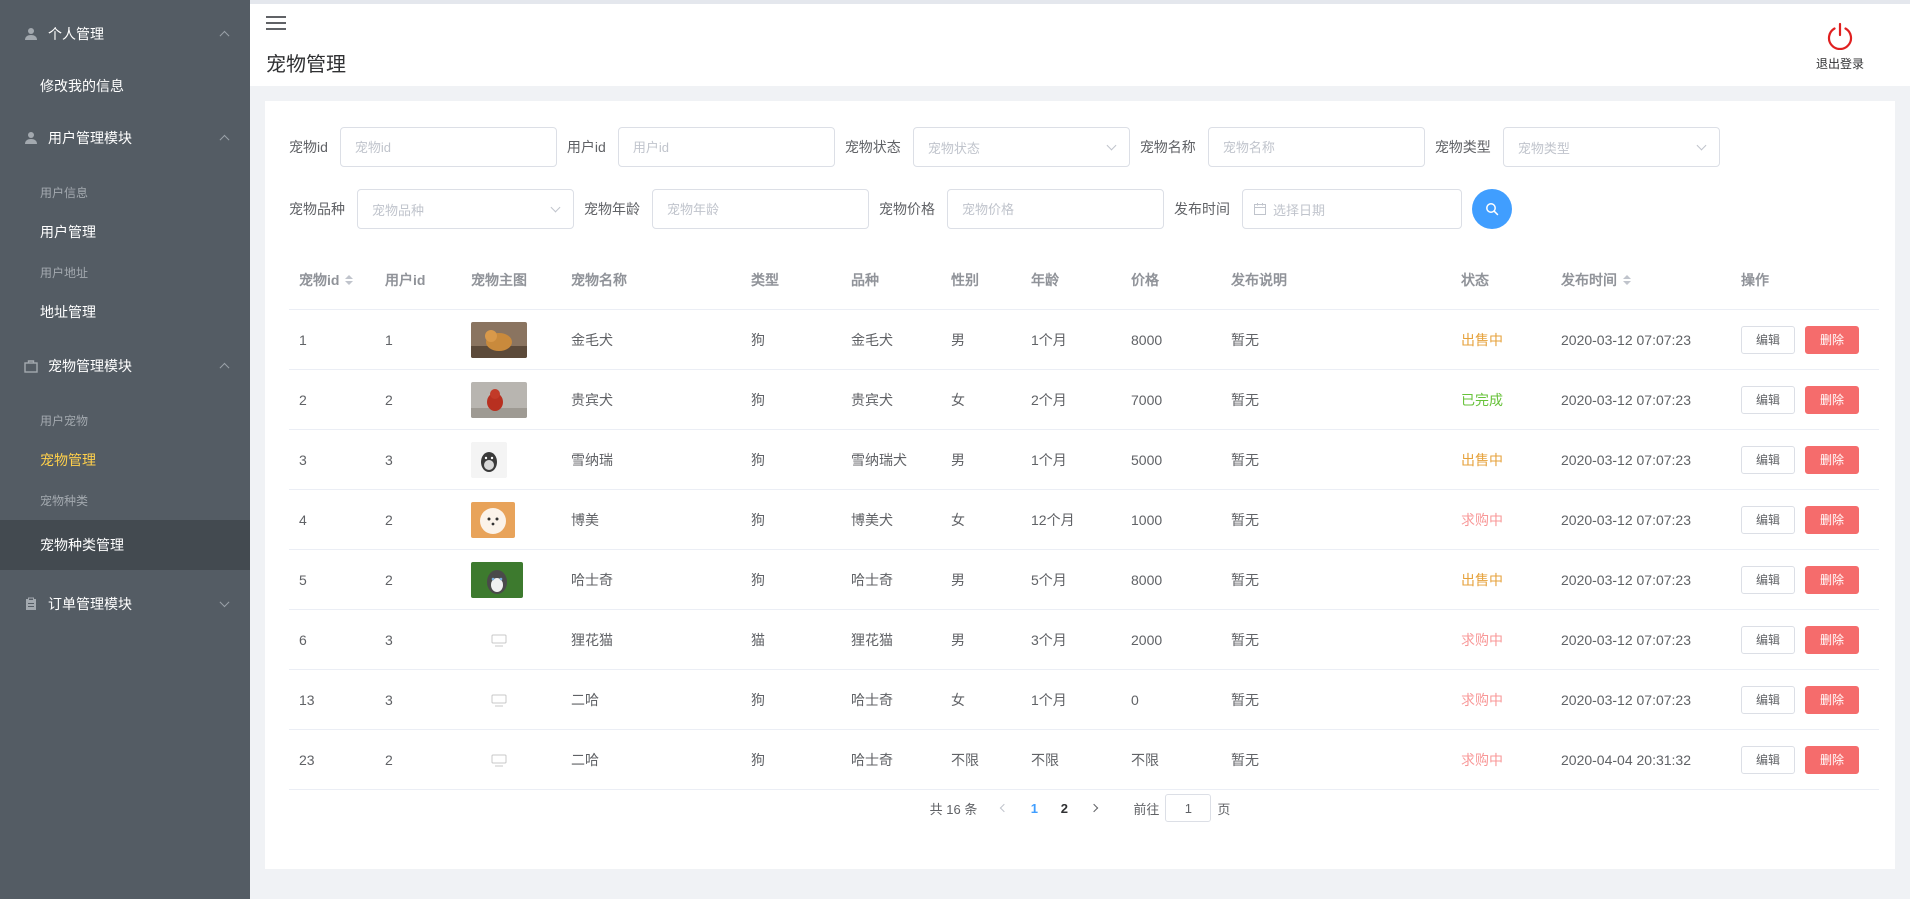 This screenshot has height=899, width=1910. Describe the element at coordinates (651, 340) in the screenshot. I see `pet-name-cell: 金毛犬` at that location.